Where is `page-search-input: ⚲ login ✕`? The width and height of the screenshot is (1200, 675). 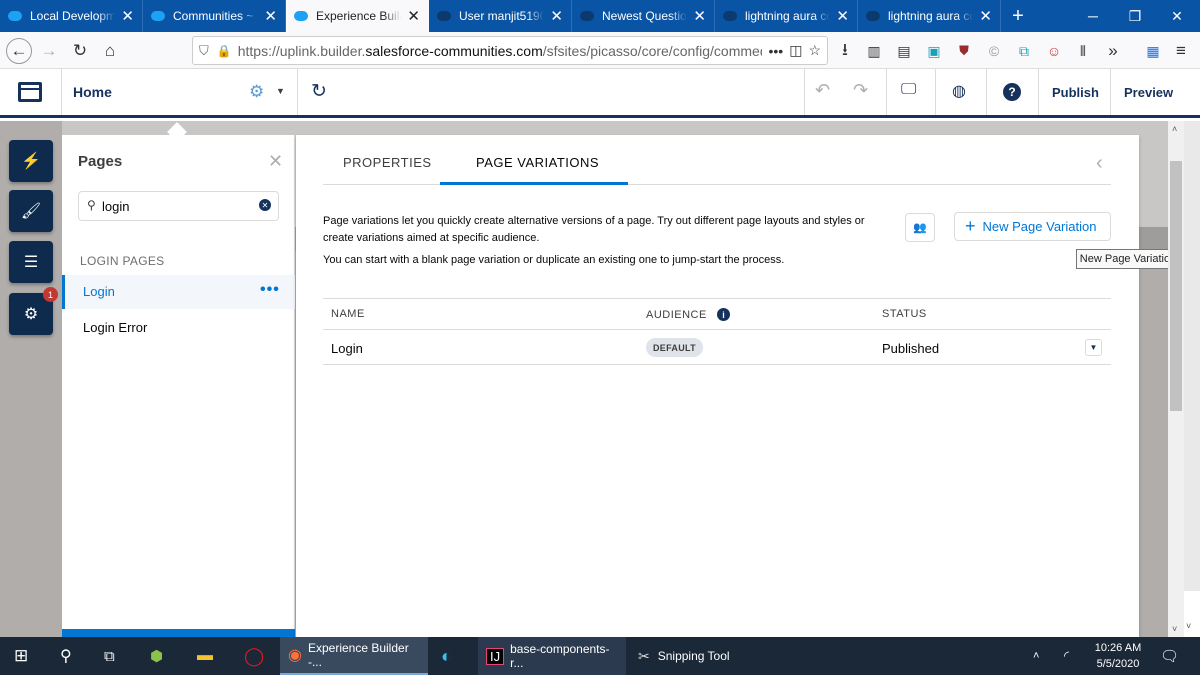
page-search-input: ⚲ login ✕ is located at coordinates (178, 206).